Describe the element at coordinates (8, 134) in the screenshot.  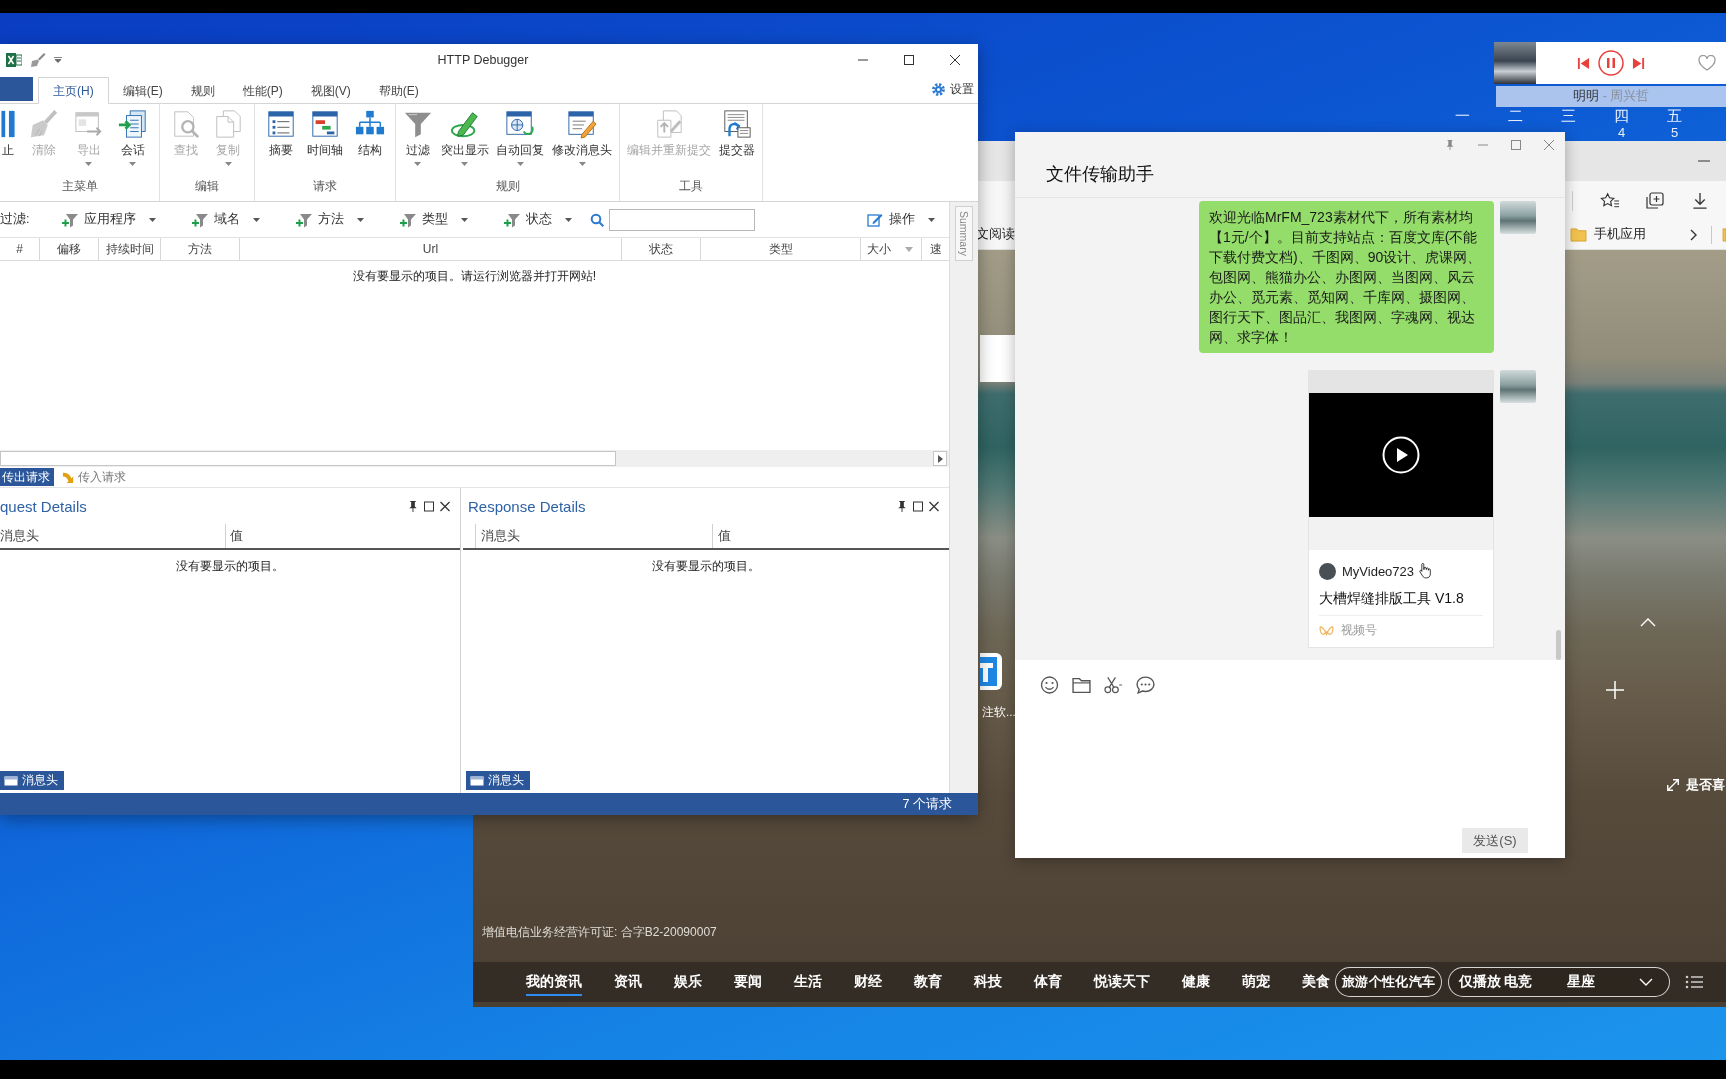
I see `ribbon-button: 止` at that location.